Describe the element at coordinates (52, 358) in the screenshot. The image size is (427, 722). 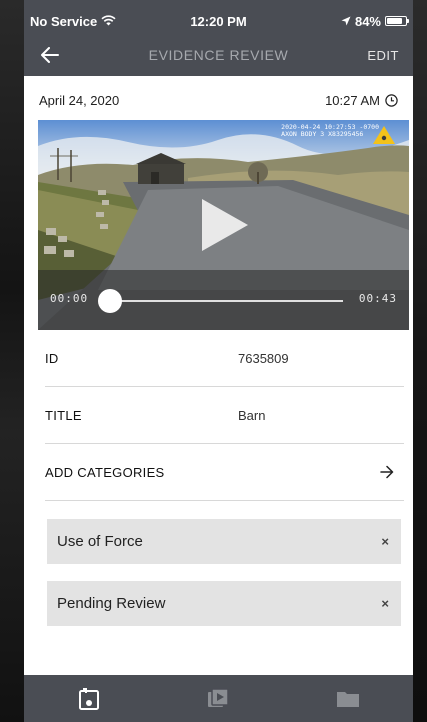
I see `id-label: ID` at that location.